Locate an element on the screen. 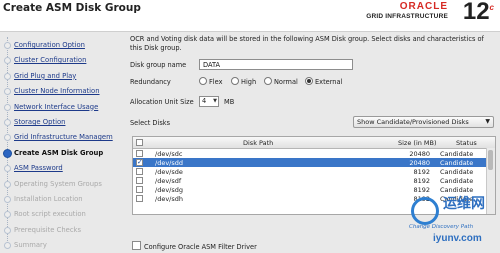  radio-external: External is located at coordinates (323, 81).